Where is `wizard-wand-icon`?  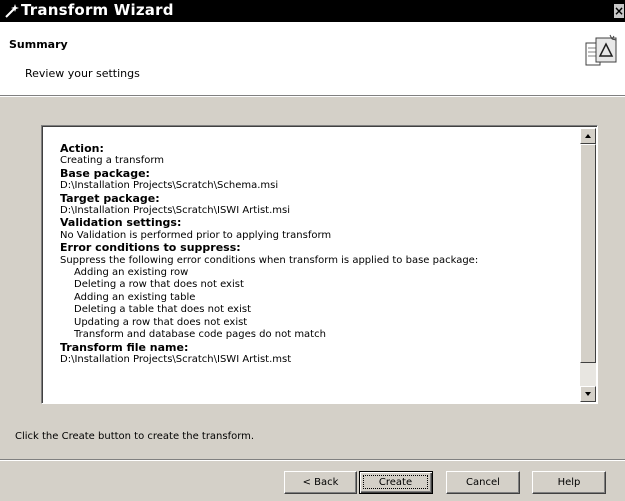 wizard-wand-icon is located at coordinates (12, 11).